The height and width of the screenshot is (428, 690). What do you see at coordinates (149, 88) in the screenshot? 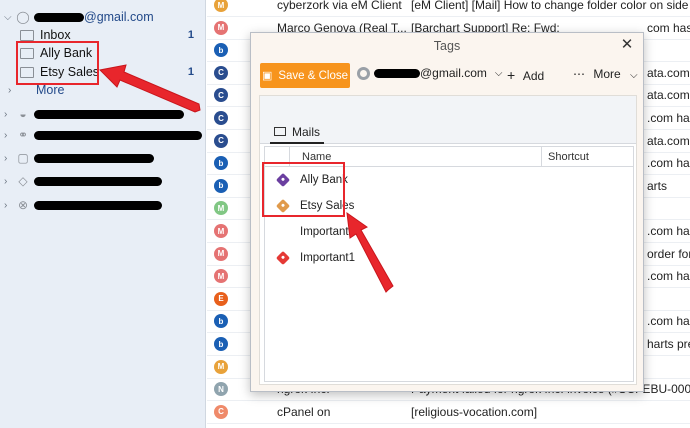
I see `arrow-to-sidebar-folders` at bounding box center [149, 88].